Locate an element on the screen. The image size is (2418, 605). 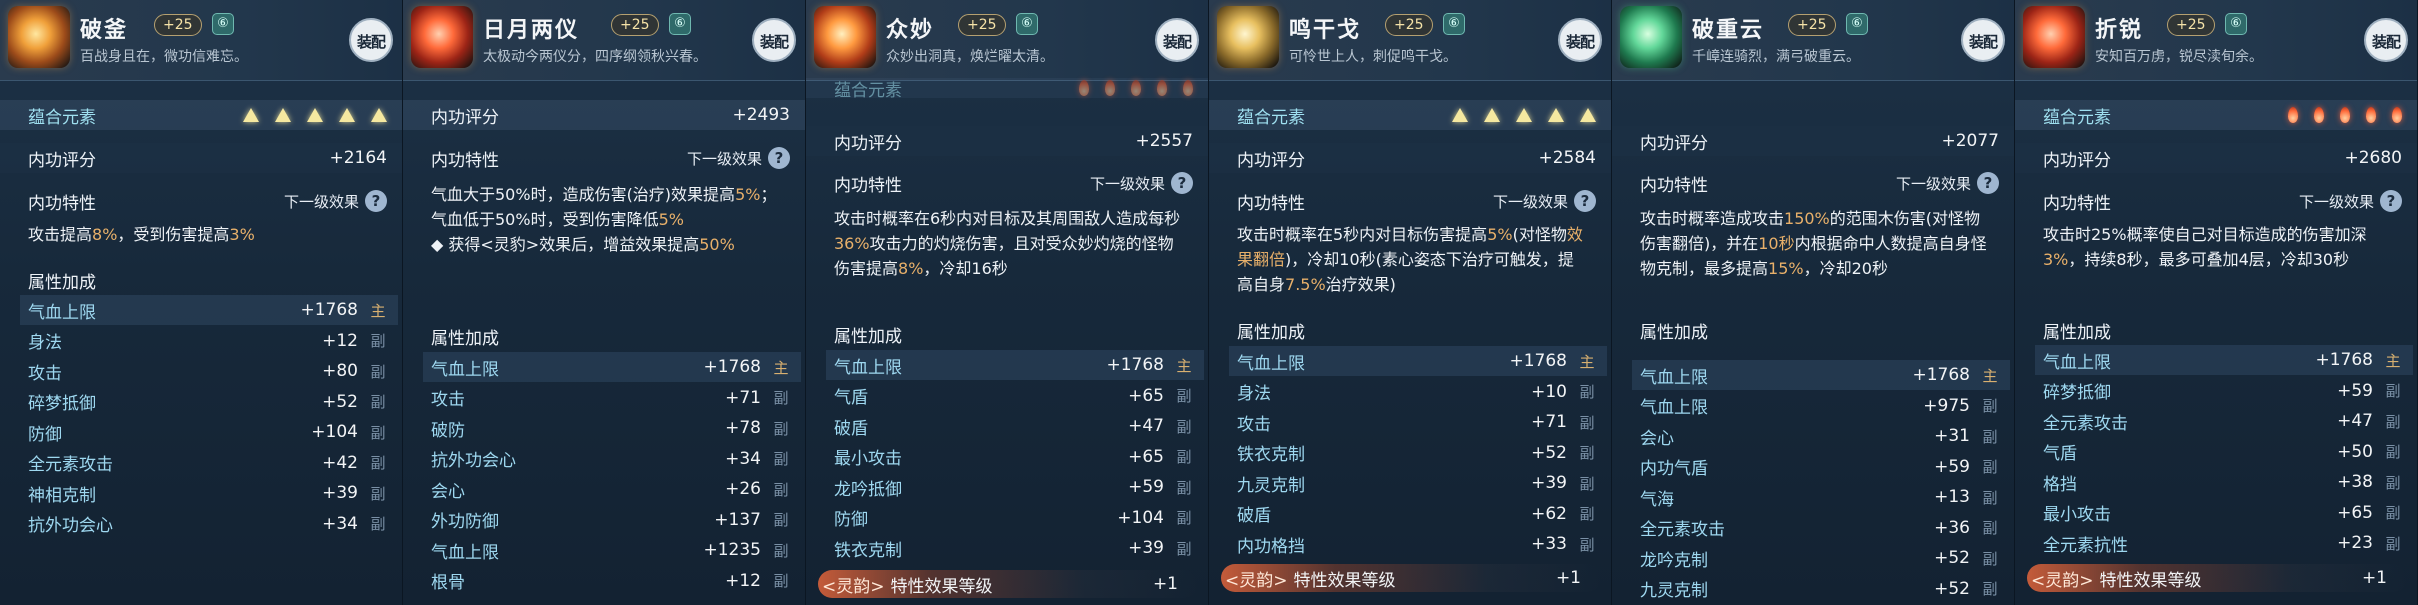
attribute-row: 九灵克制 +52 副 is located at coordinates (1821, 589).